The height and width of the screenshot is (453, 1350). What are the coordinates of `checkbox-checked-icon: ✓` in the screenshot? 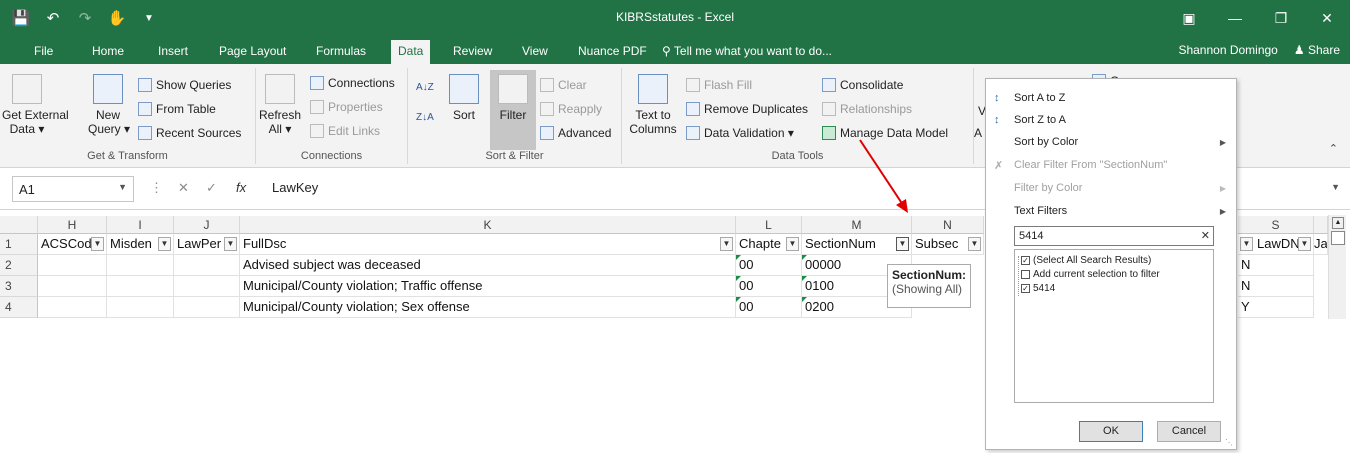 It's located at (1025, 260).